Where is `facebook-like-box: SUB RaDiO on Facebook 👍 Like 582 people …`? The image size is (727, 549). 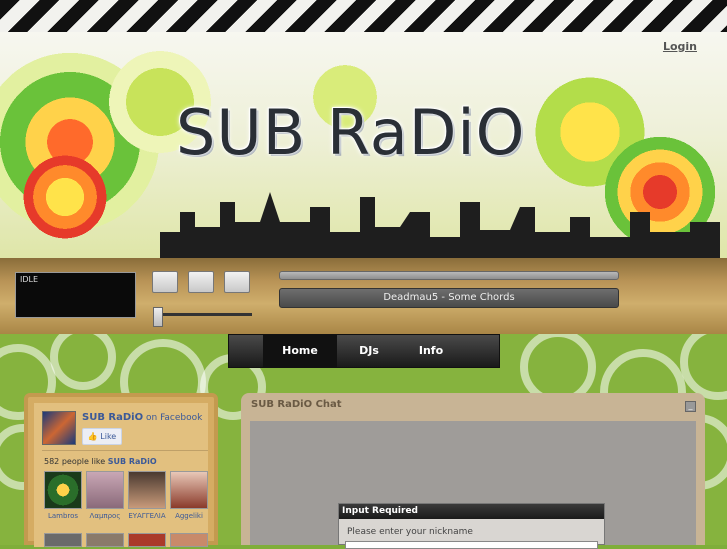
facebook-like-box: SUB RaDiO on Facebook 👍 Like 582 people … is located at coordinates (121, 470).